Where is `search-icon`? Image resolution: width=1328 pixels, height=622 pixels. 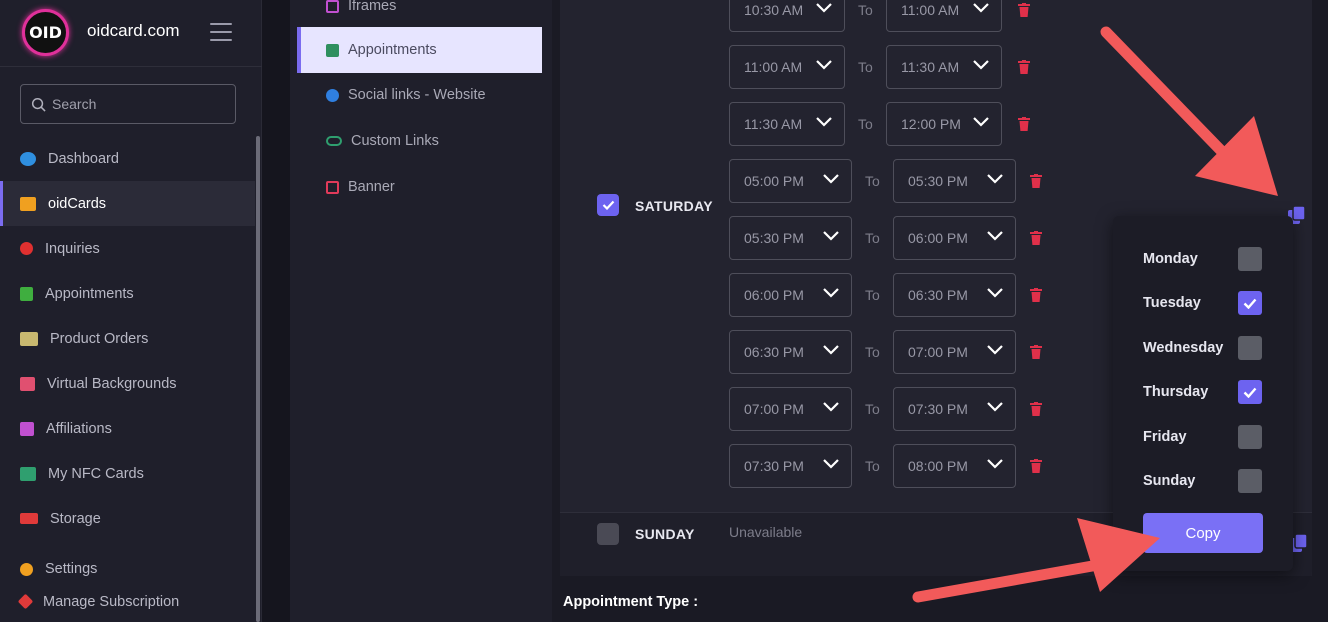 search-icon is located at coordinates (38, 104).